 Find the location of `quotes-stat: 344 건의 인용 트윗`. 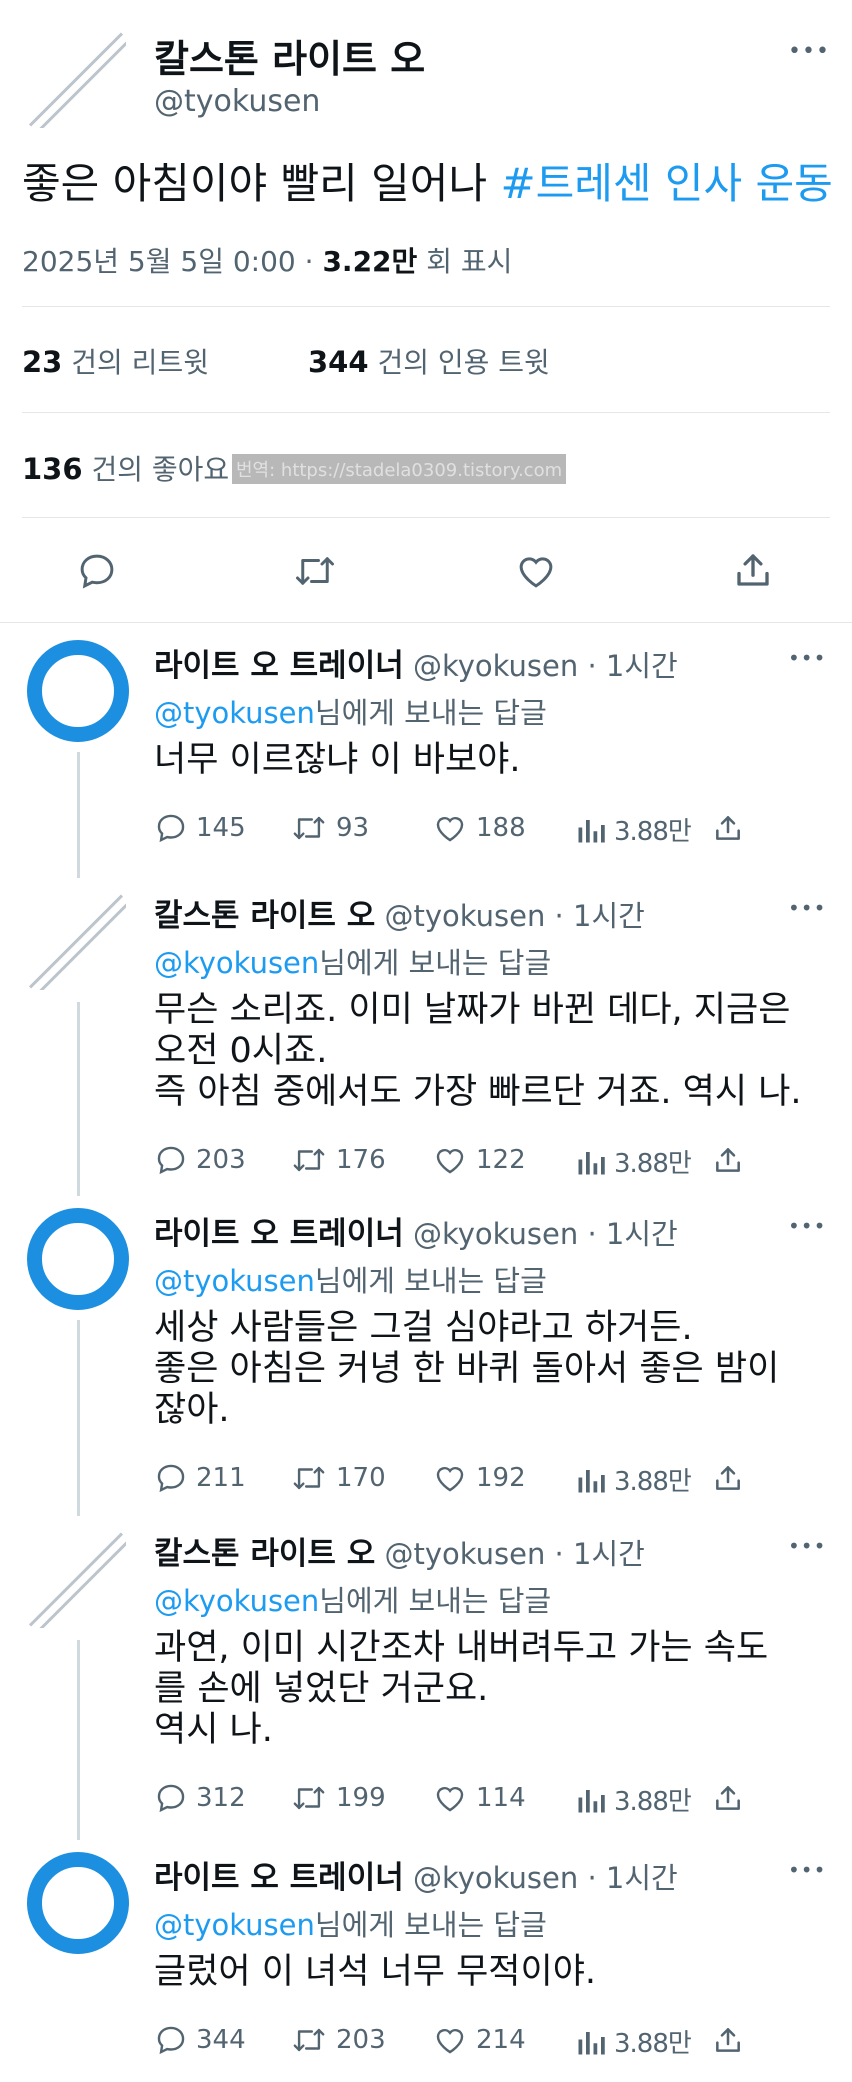

quotes-stat: 344 건의 인용 트윗 is located at coordinates (429, 361).